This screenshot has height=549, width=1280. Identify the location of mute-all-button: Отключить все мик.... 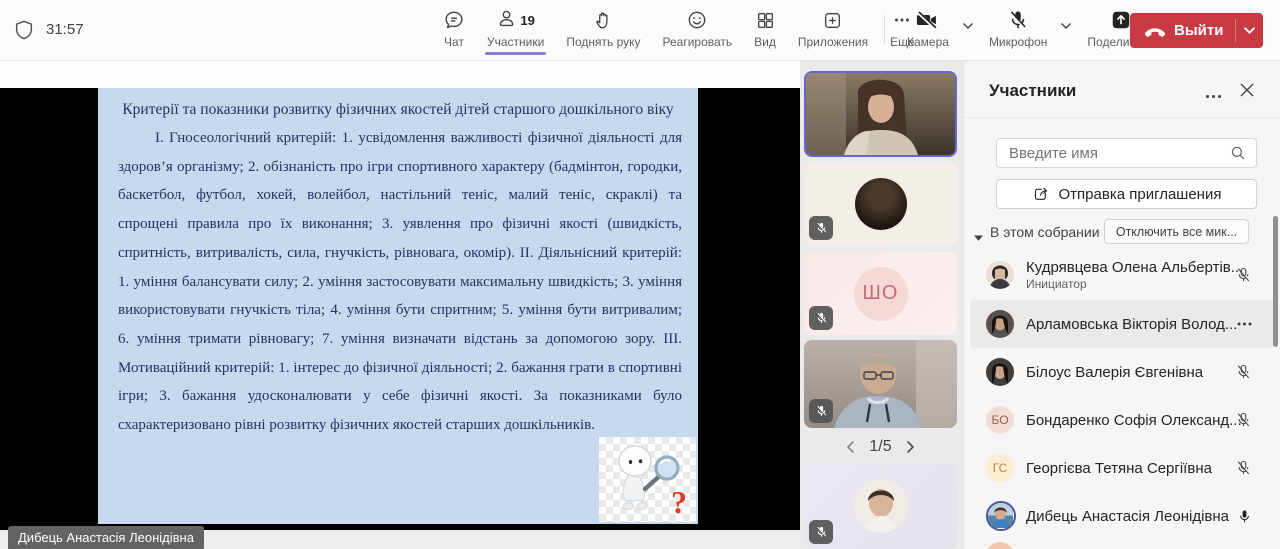
(1176, 231).